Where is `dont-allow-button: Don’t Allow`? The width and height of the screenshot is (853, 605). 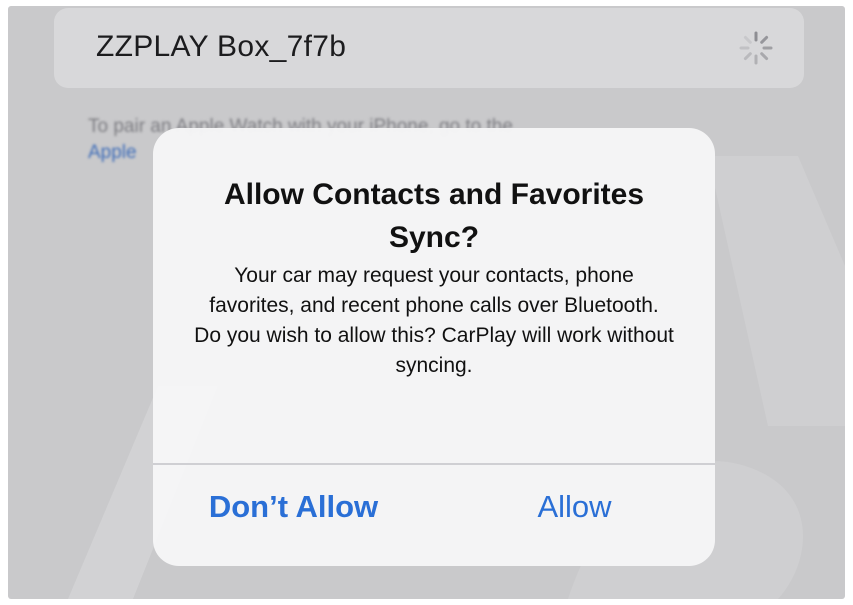
dont-allow-button: Don’t Allow is located at coordinates (293, 506).